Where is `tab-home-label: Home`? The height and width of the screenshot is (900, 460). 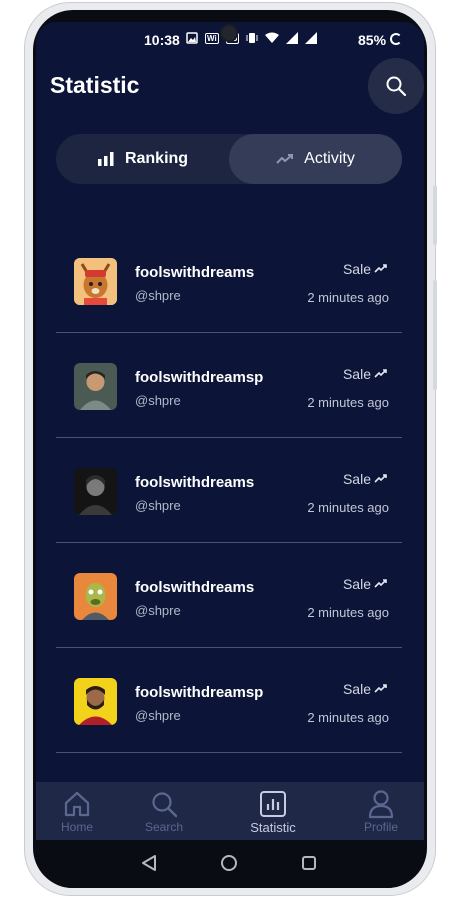 tab-home-label: Home is located at coordinates (76, 827).